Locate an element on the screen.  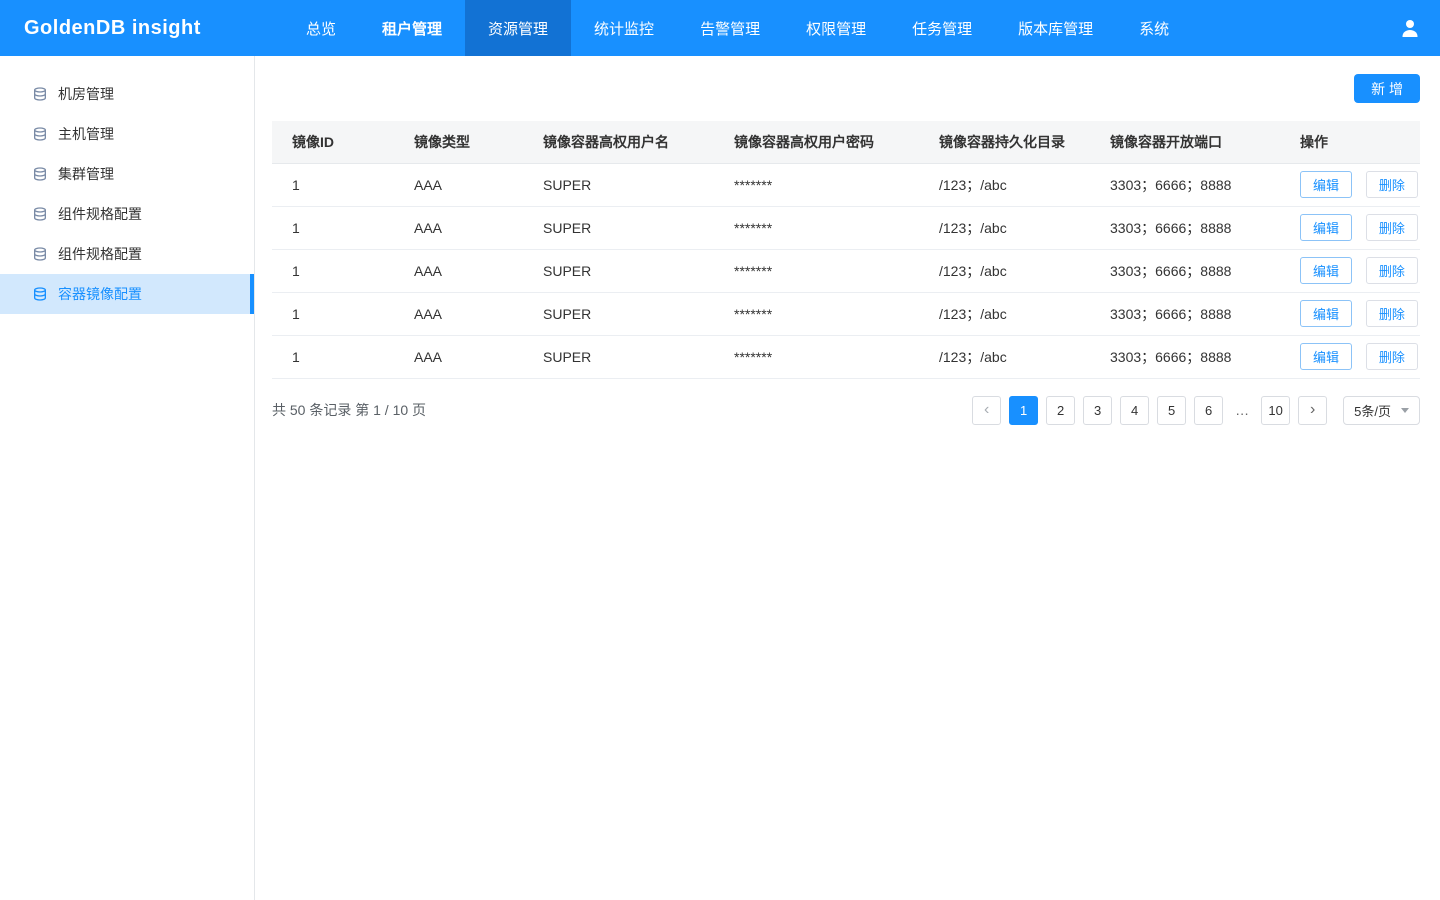
prev-page-icon: ‹ is located at coordinates (987, 410).